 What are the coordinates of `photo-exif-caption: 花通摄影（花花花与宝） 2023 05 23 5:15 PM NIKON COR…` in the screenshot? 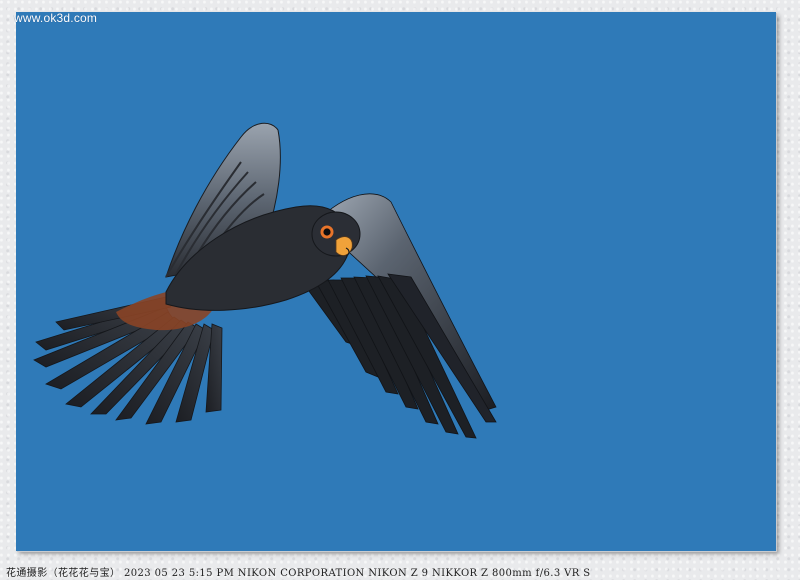 It's located at (298, 573).